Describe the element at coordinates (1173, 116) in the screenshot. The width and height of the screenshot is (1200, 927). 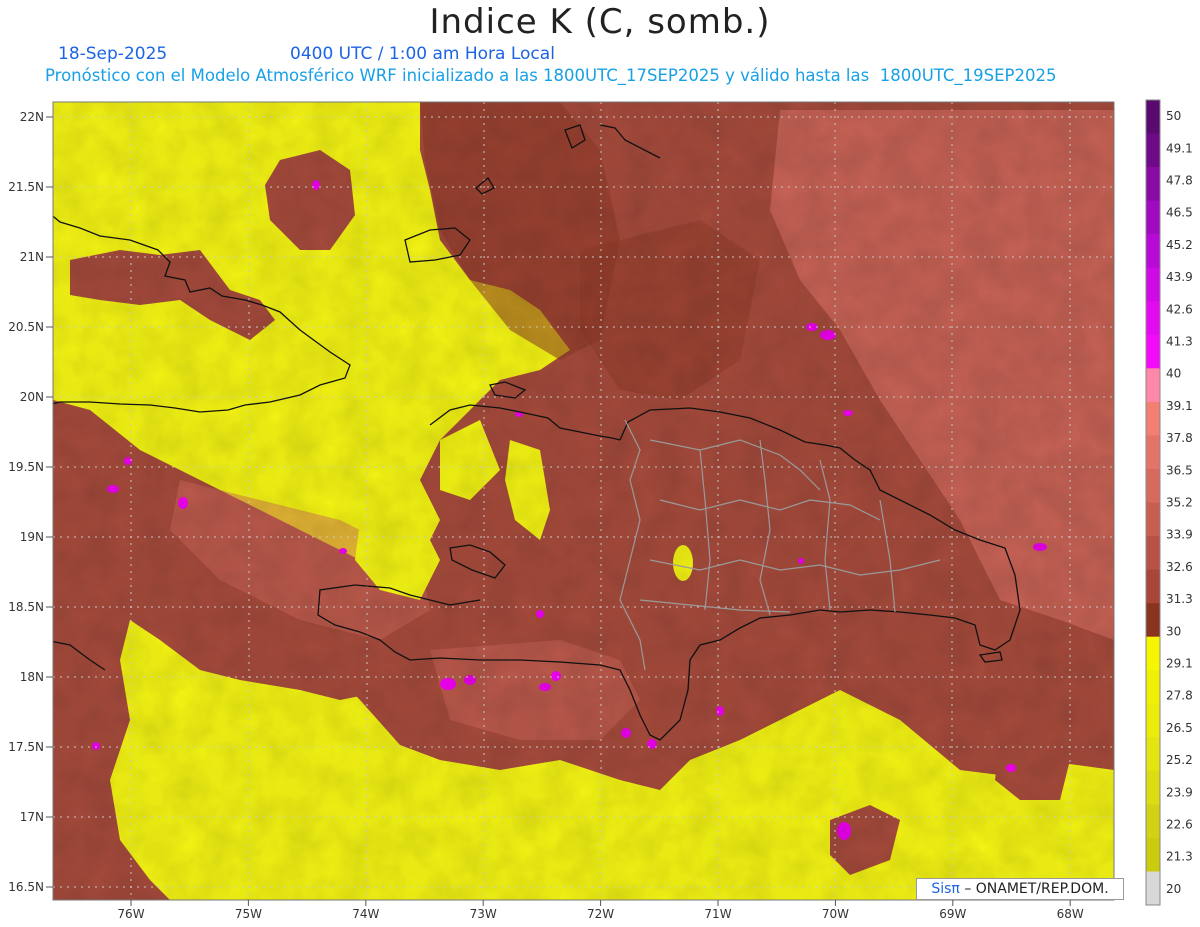
I see `colorbar-label: 50` at that location.